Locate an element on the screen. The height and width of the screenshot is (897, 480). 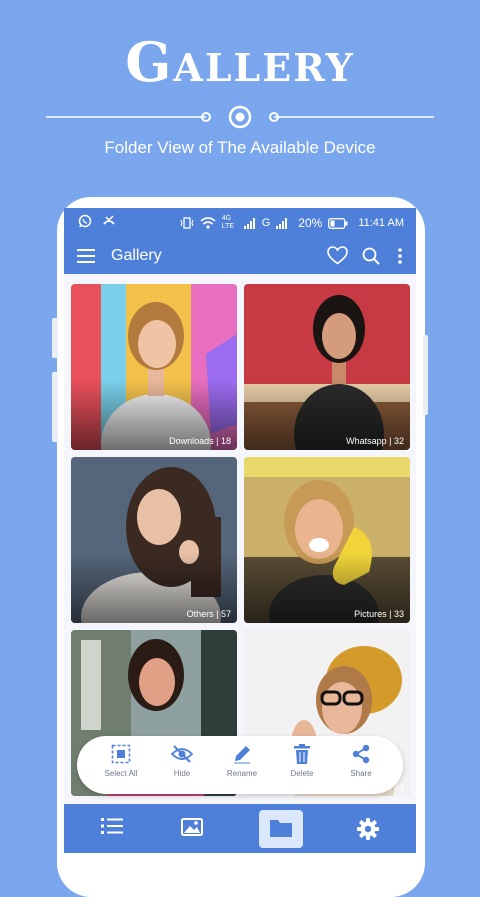
folder-icon is located at coordinates (281, 828).